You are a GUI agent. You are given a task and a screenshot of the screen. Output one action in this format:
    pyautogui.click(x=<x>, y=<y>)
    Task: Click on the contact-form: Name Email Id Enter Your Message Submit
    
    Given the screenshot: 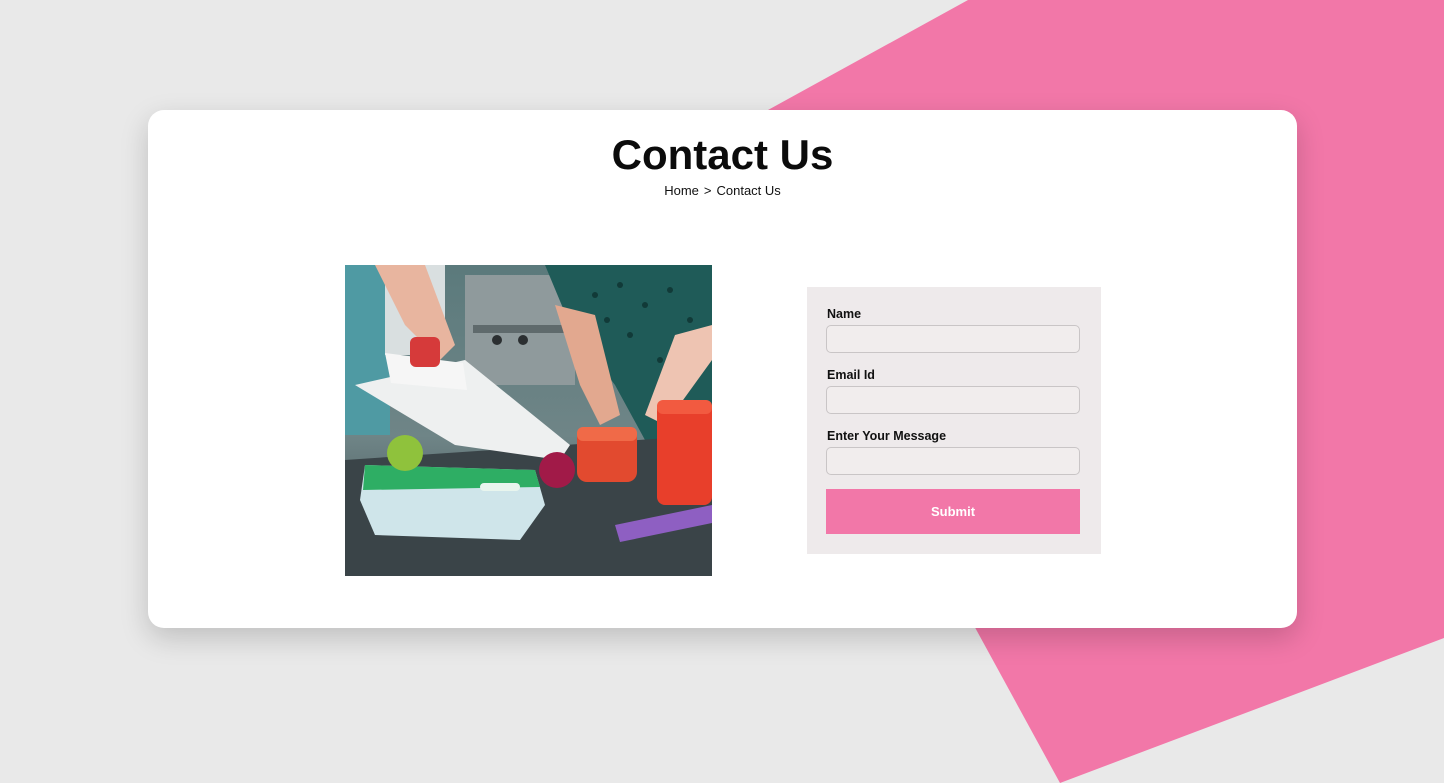 What is the action you would take?
    pyautogui.click(x=954, y=420)
    